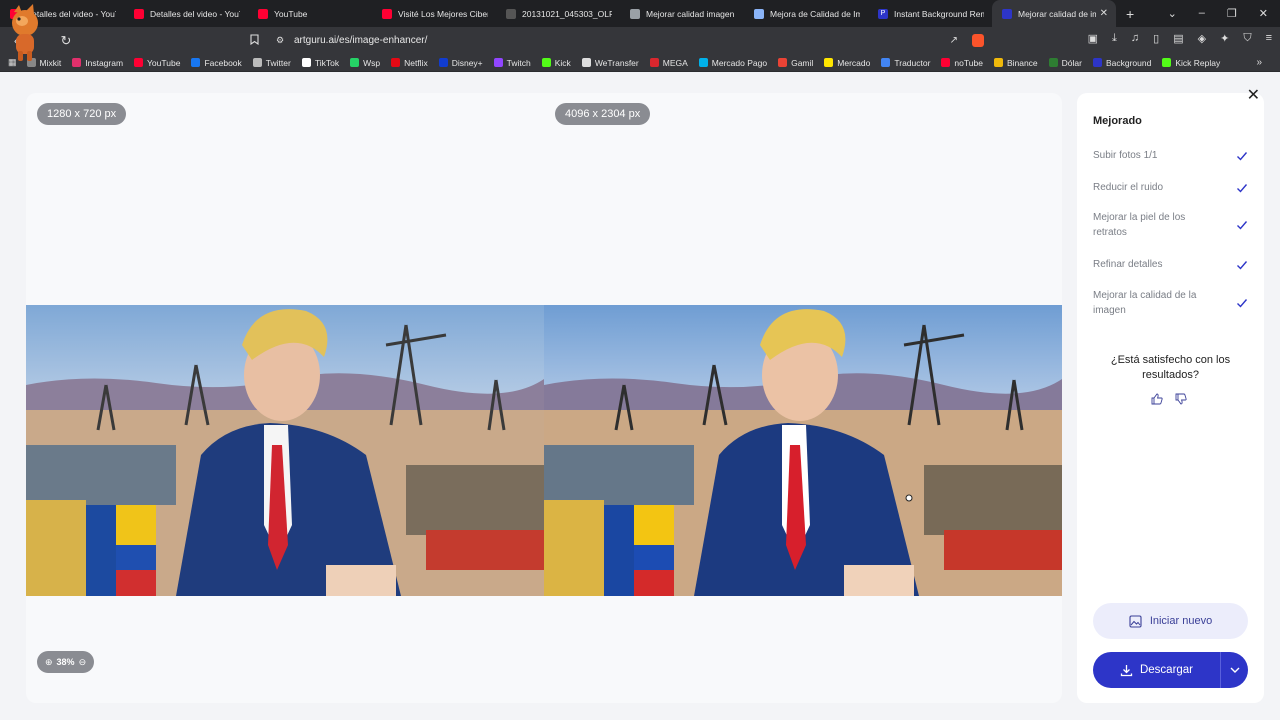  I want to click on enhanced-size-badge: 4096 x 2304 px, so click(603, 114).